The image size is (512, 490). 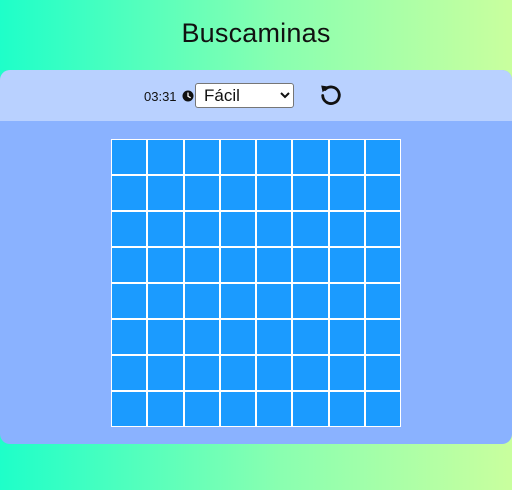 I want to click on toolbar: 03:31 Fácil, so click(x=256, y=95).